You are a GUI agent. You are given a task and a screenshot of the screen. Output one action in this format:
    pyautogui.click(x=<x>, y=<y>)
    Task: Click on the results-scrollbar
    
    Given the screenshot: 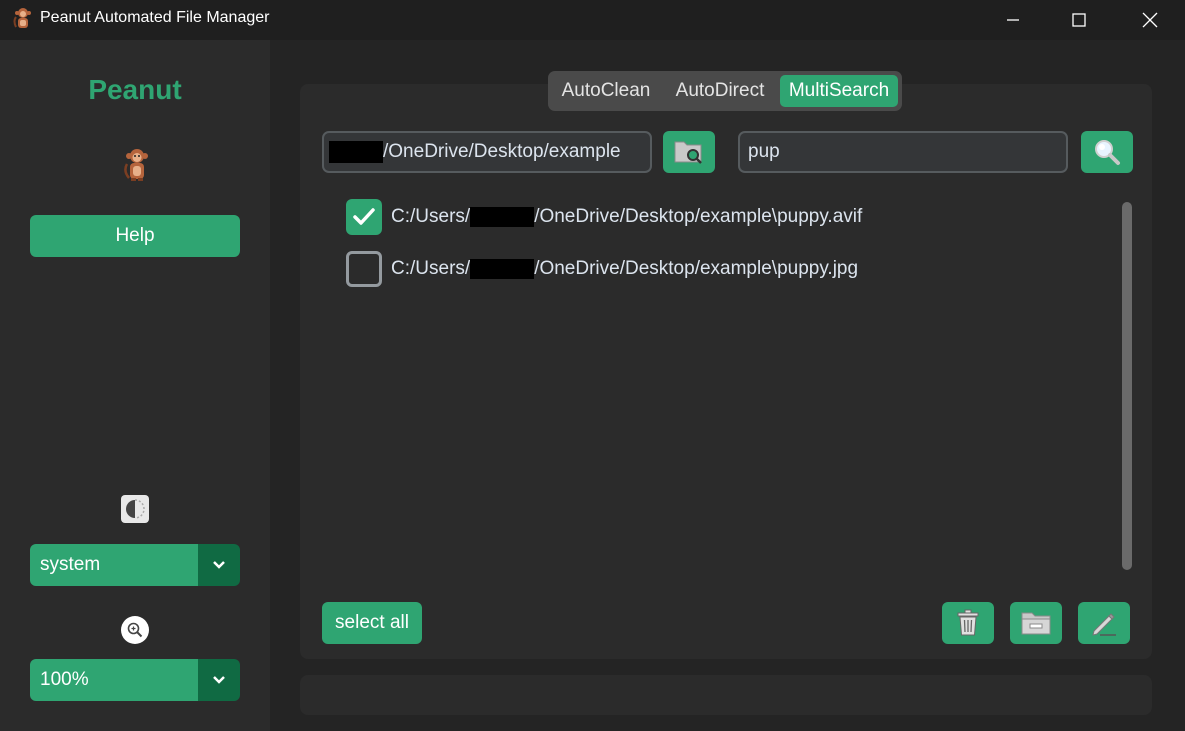 What is the action you would take?
    pyautogui.click(x=1127, y=386)
    